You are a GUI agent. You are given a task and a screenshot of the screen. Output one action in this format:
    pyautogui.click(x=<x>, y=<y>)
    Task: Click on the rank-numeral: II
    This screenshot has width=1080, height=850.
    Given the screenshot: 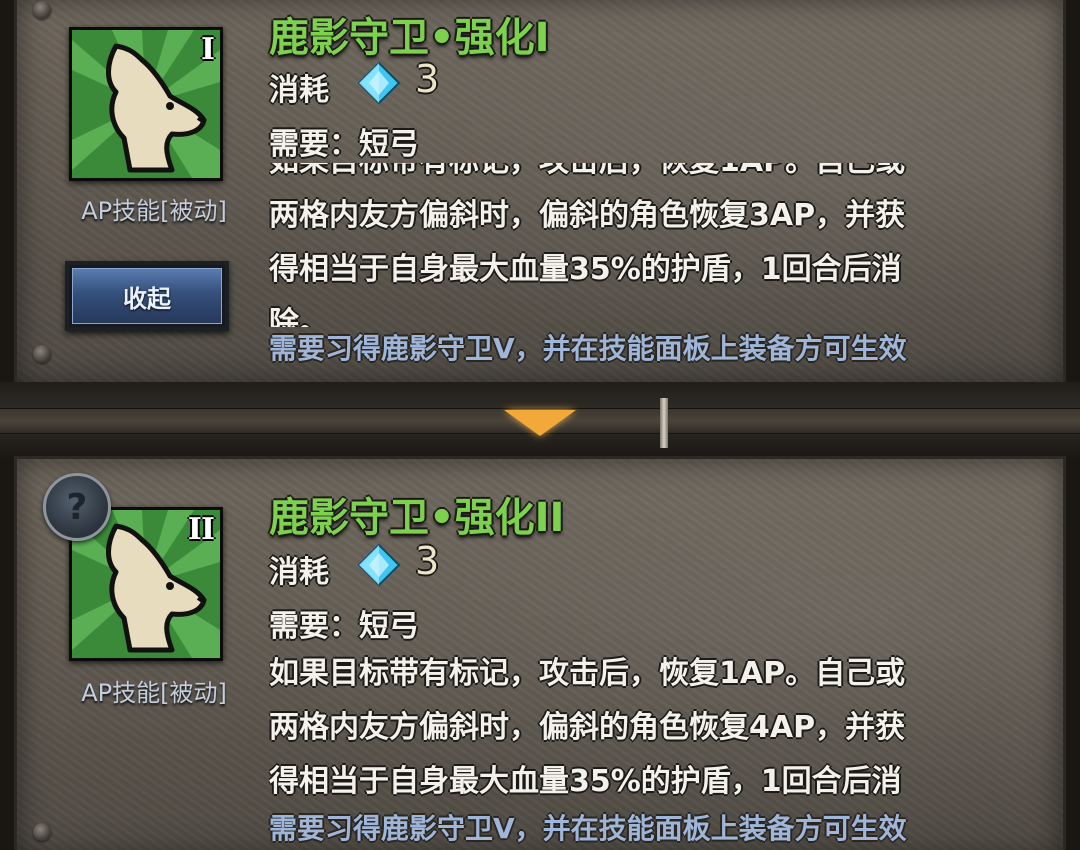 What is the action you would take?
    pyautogui.click(x=201, y=529)
    